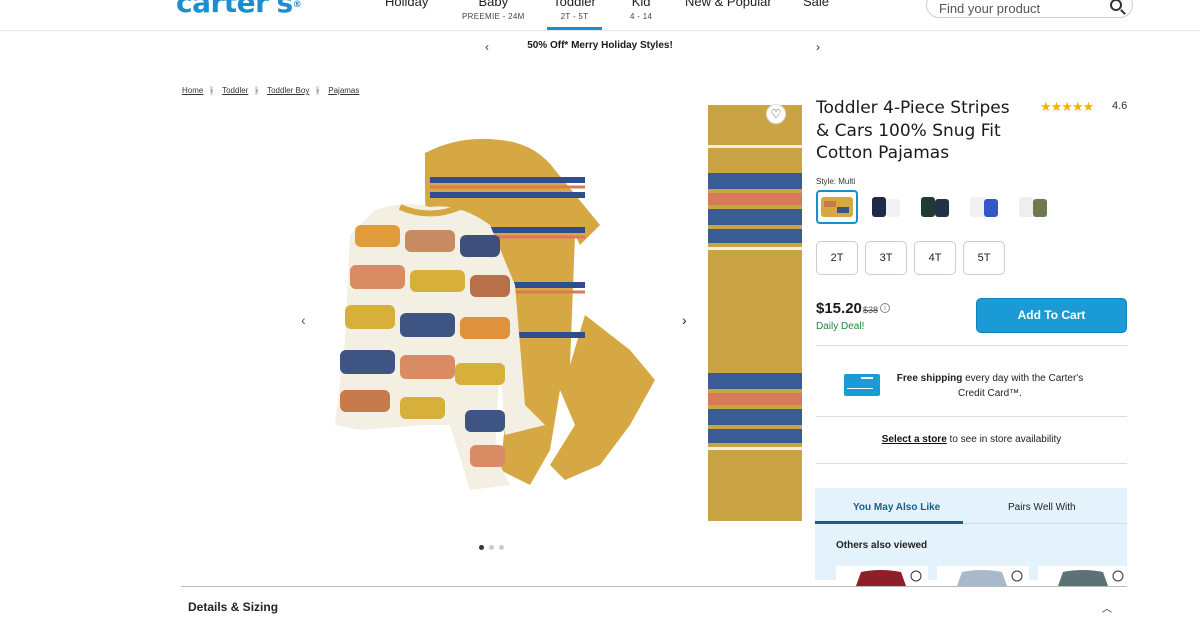 This screenshot has height=626, width=1200. Describe the element at coordinates (233, 607) in the screenshot. I see `details-sizing-heading: Details & Sizing` at that location.